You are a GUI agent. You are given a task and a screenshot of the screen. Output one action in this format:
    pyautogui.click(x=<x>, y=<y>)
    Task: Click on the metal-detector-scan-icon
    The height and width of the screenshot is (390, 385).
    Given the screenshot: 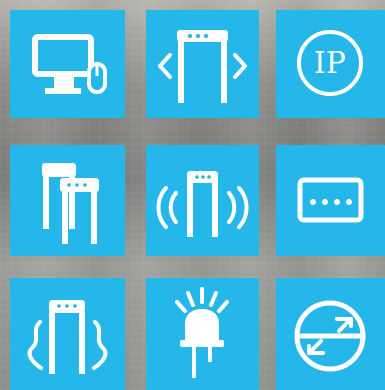 What is the action you would take?
    pyautogui.click(x=202, y=66)
    